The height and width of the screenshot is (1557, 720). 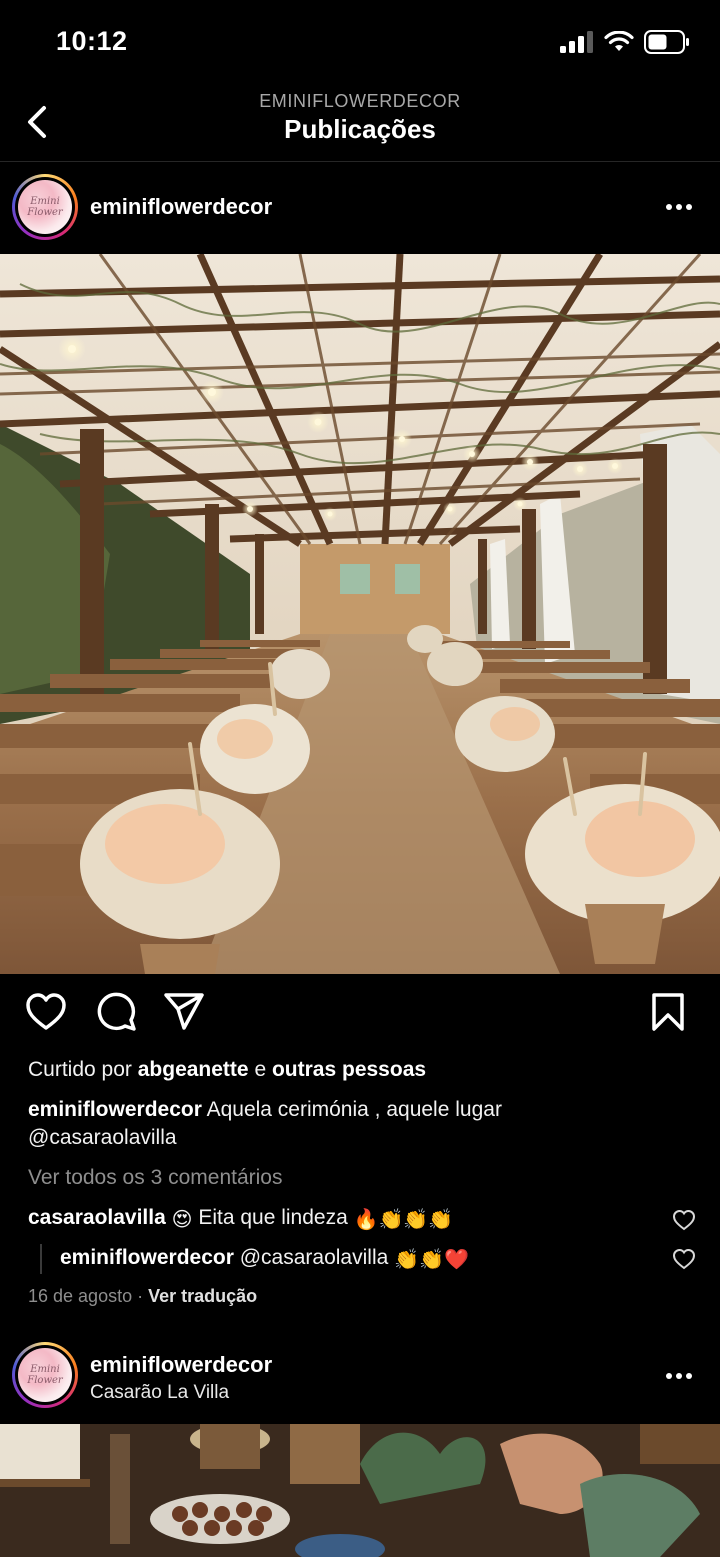 I want to click on status-time: 10:12, so click(x=92, y=41).